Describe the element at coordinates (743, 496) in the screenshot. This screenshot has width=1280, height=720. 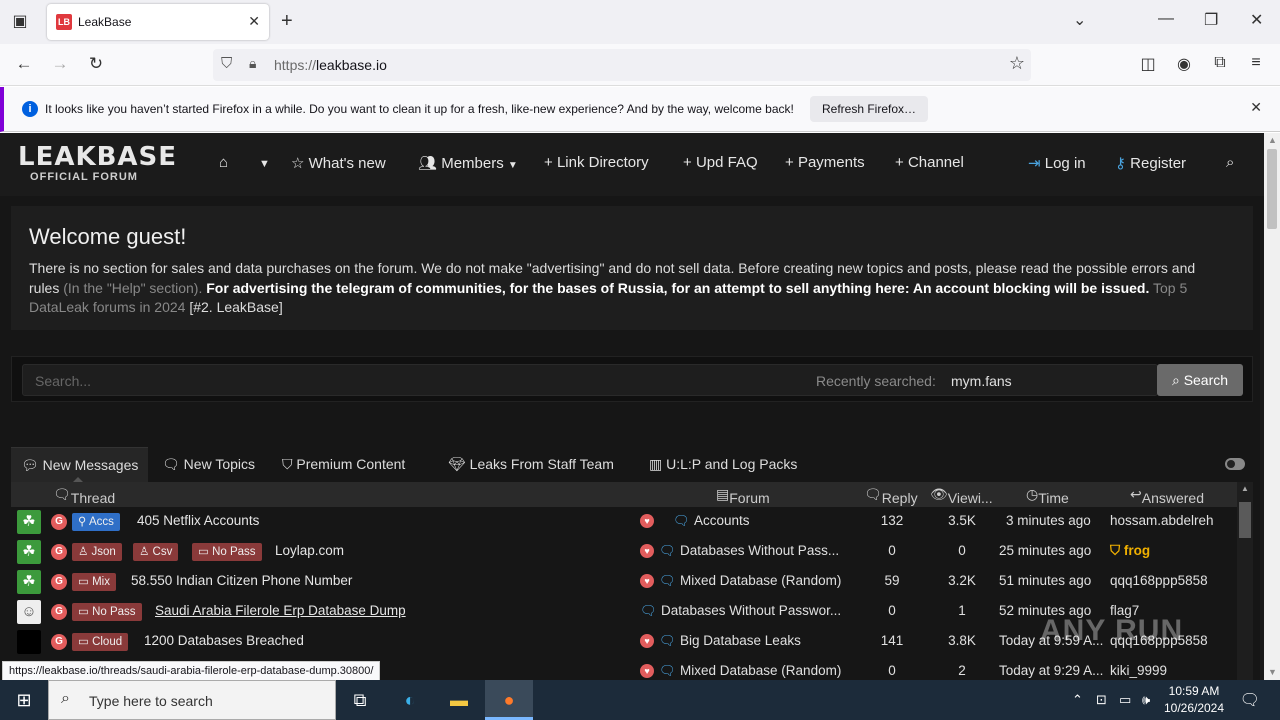
I see `col-forum: ▤ Forum` at that location.